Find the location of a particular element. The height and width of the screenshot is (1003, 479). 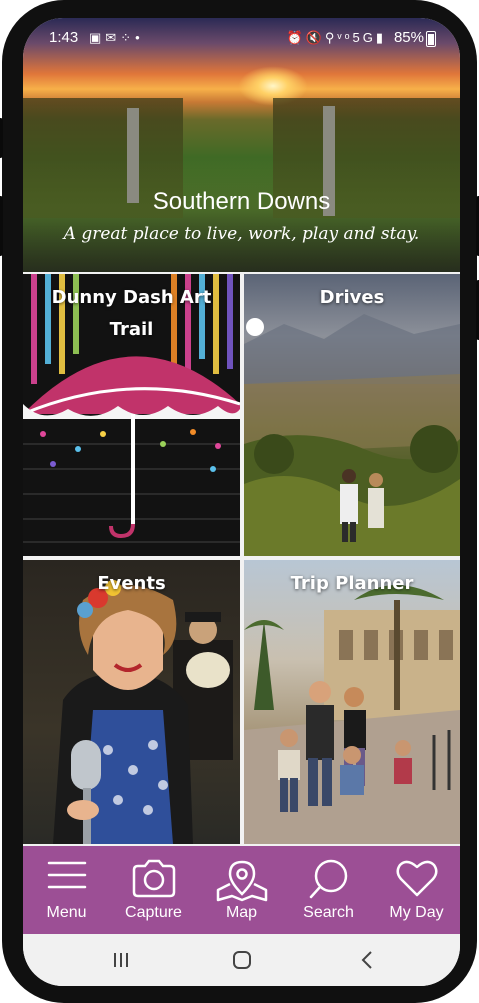

back-icon is located at coordinates (366, 960).